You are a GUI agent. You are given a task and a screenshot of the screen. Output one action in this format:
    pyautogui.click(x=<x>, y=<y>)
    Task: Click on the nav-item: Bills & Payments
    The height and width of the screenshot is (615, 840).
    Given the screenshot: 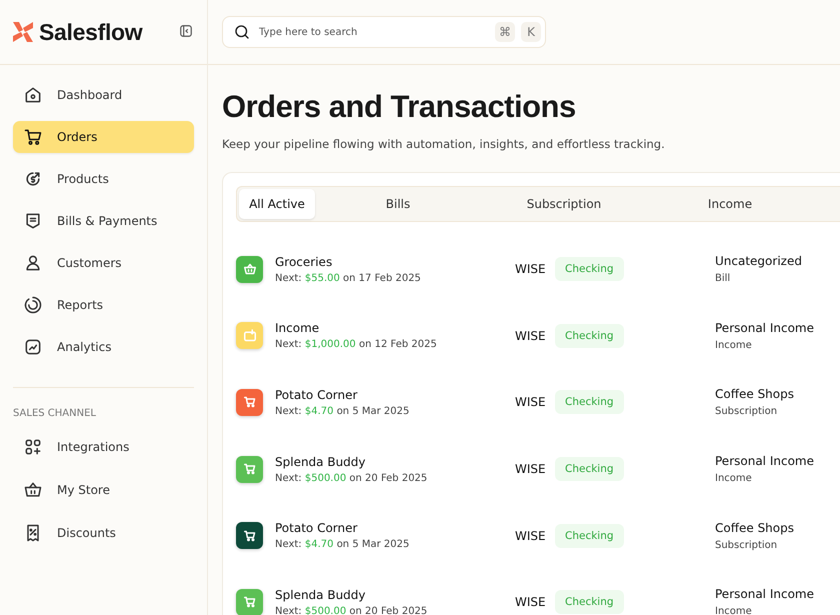 What is the action you would take?
    pyautogui.click(x=103, y=221)
    